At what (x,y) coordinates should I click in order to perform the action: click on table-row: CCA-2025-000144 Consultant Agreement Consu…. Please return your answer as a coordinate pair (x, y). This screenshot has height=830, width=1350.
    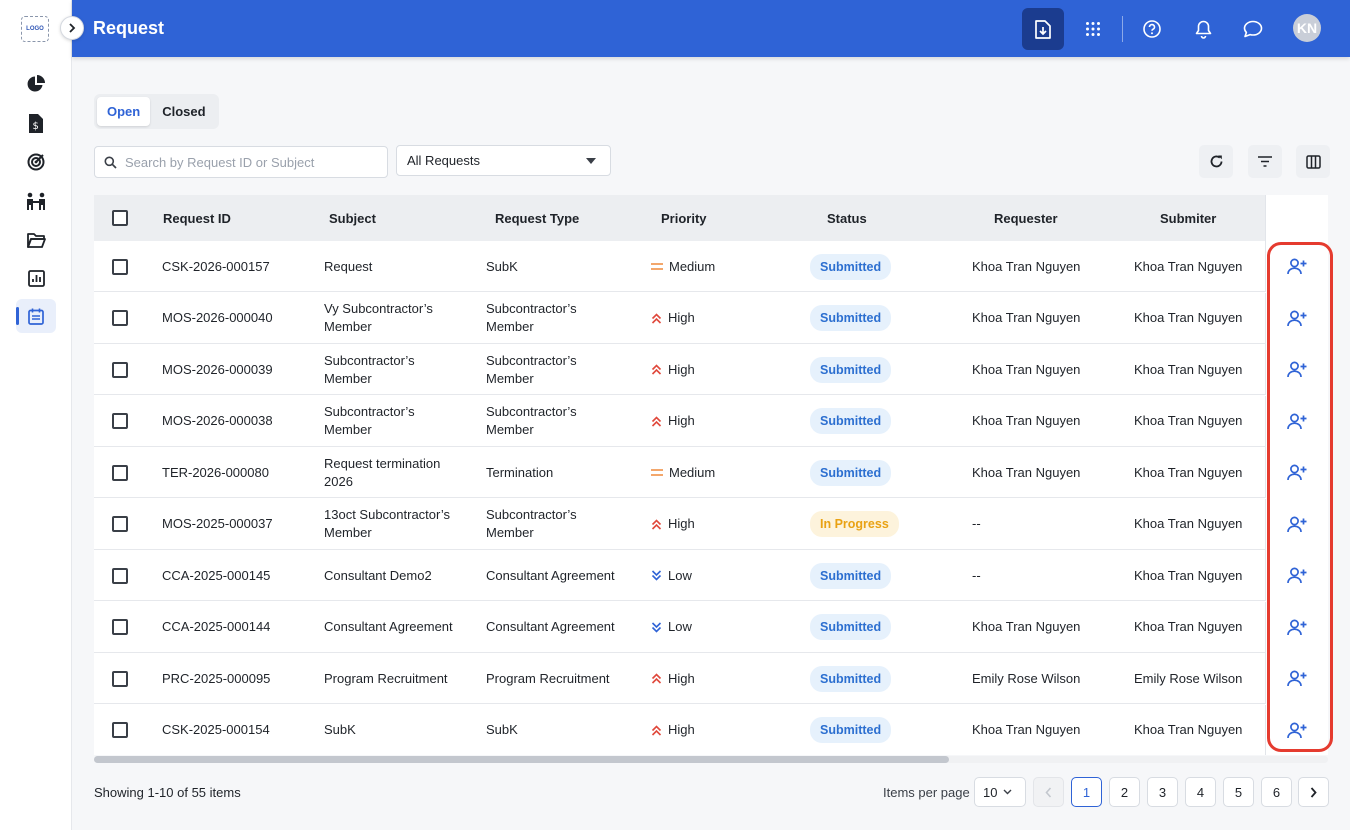
    Looking at the image, I should click on (711, 627).